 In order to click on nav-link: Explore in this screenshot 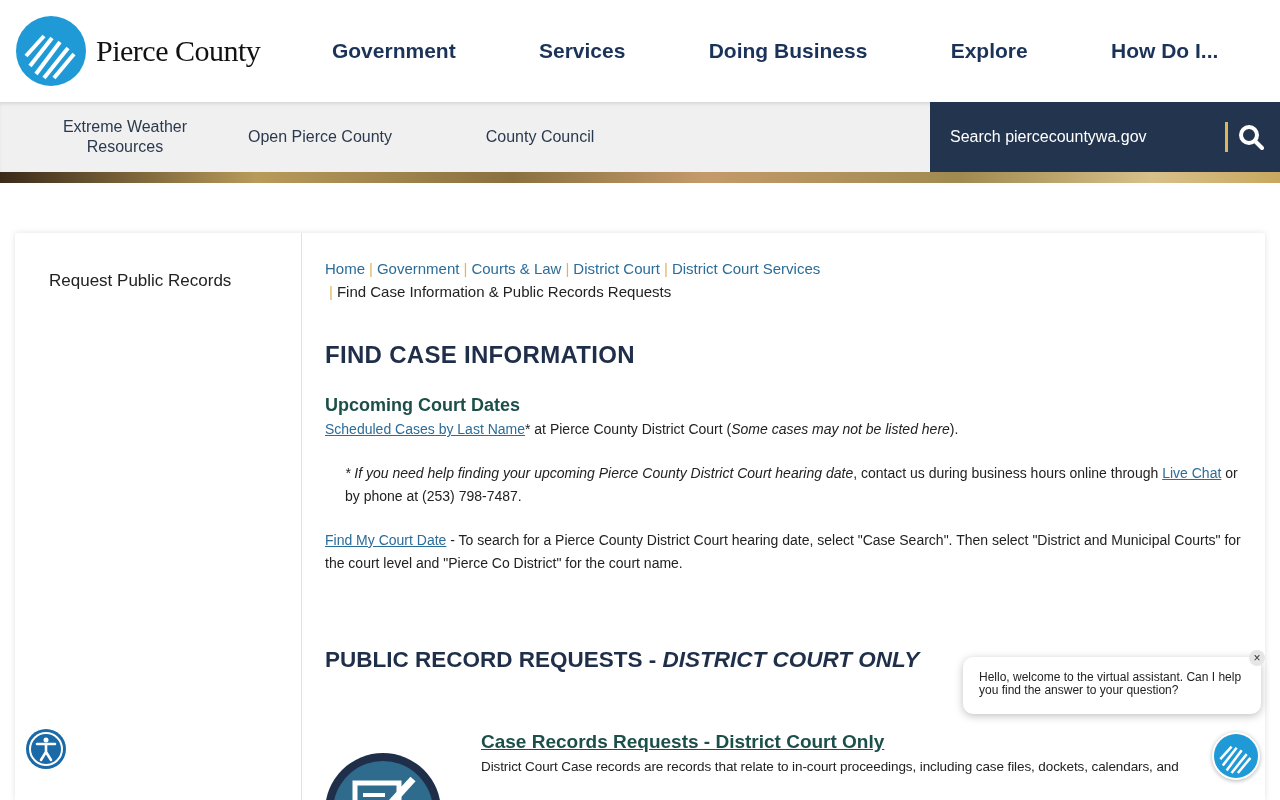, I will do `click(989, 51)`.